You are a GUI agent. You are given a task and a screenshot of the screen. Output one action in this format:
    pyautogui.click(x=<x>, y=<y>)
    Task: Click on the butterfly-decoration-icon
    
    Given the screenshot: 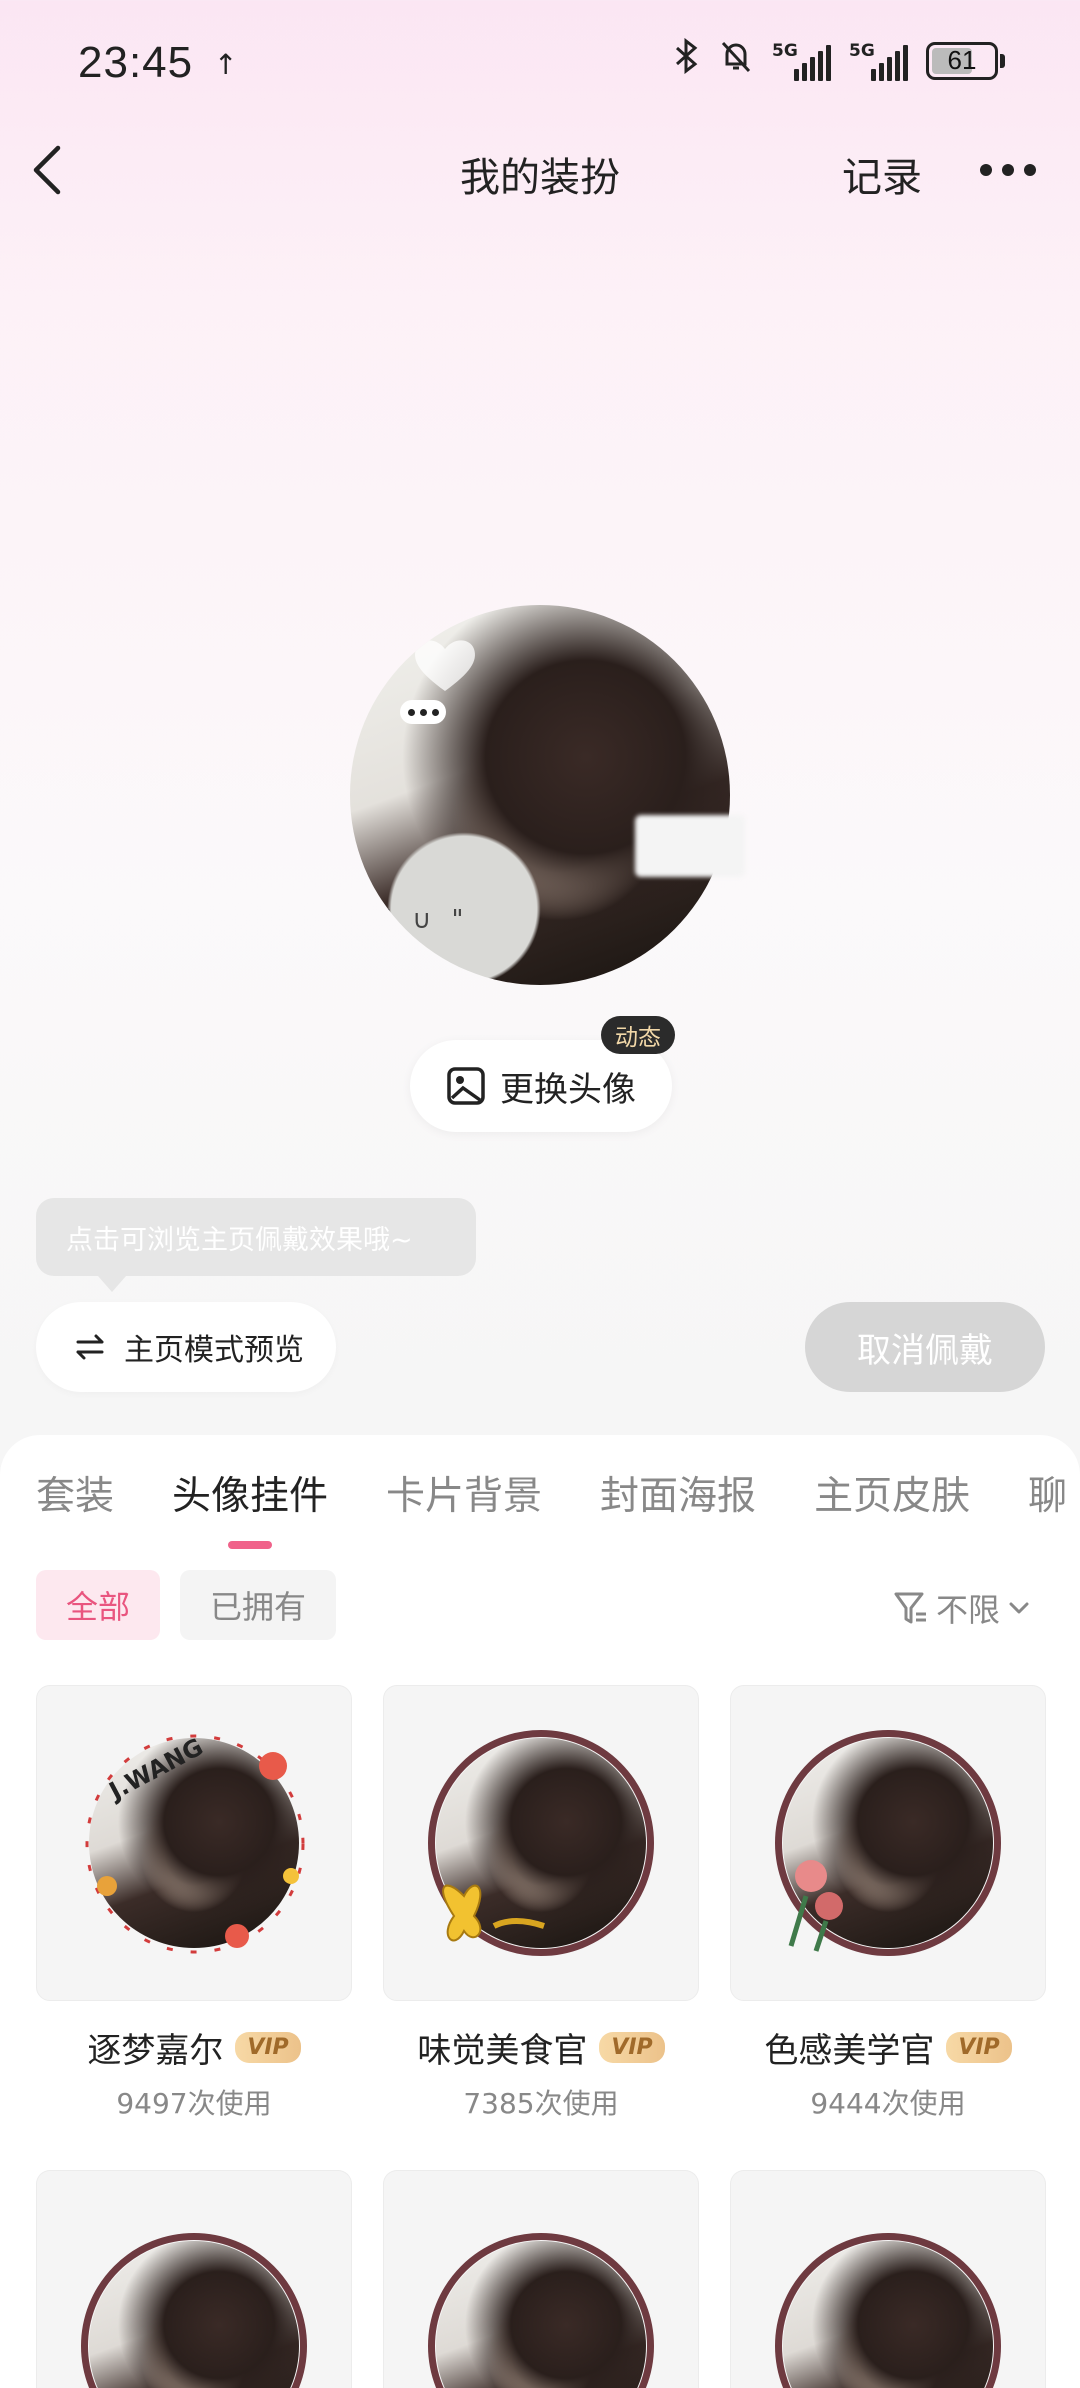 What is the action you would take?
    pyautogui.click(x=493, y=1913)
    